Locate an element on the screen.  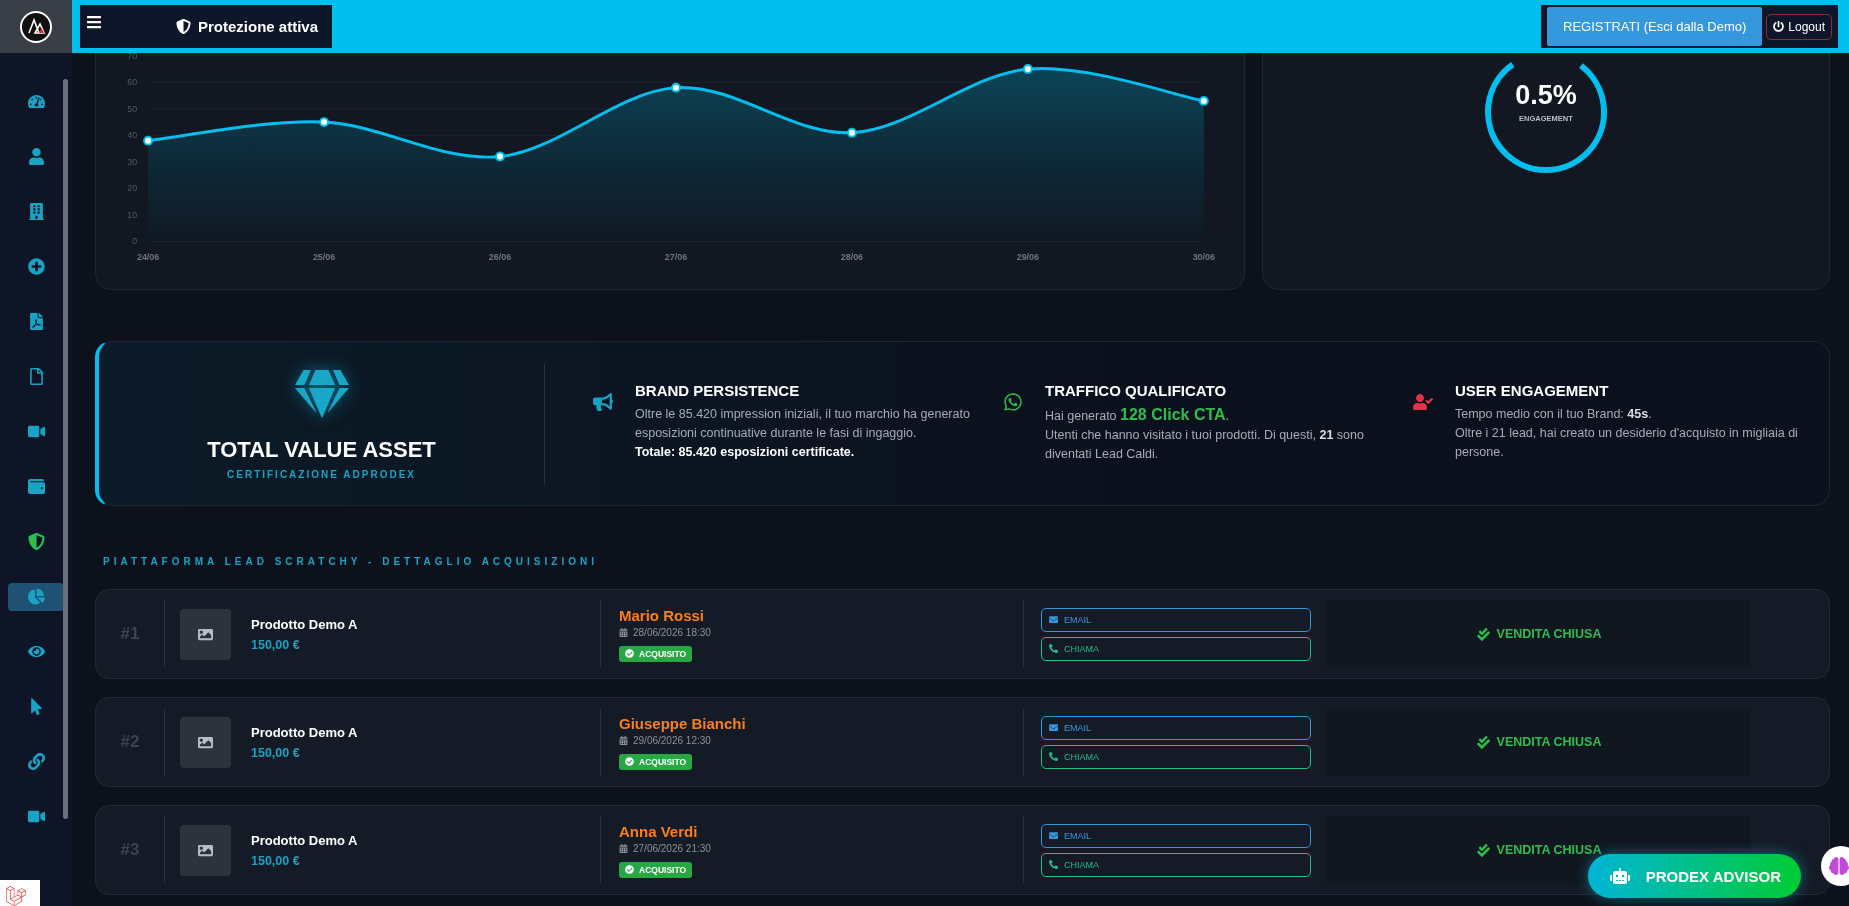
stat-title: BRAND PERSISTENCE is located at coordinates (718, 390).